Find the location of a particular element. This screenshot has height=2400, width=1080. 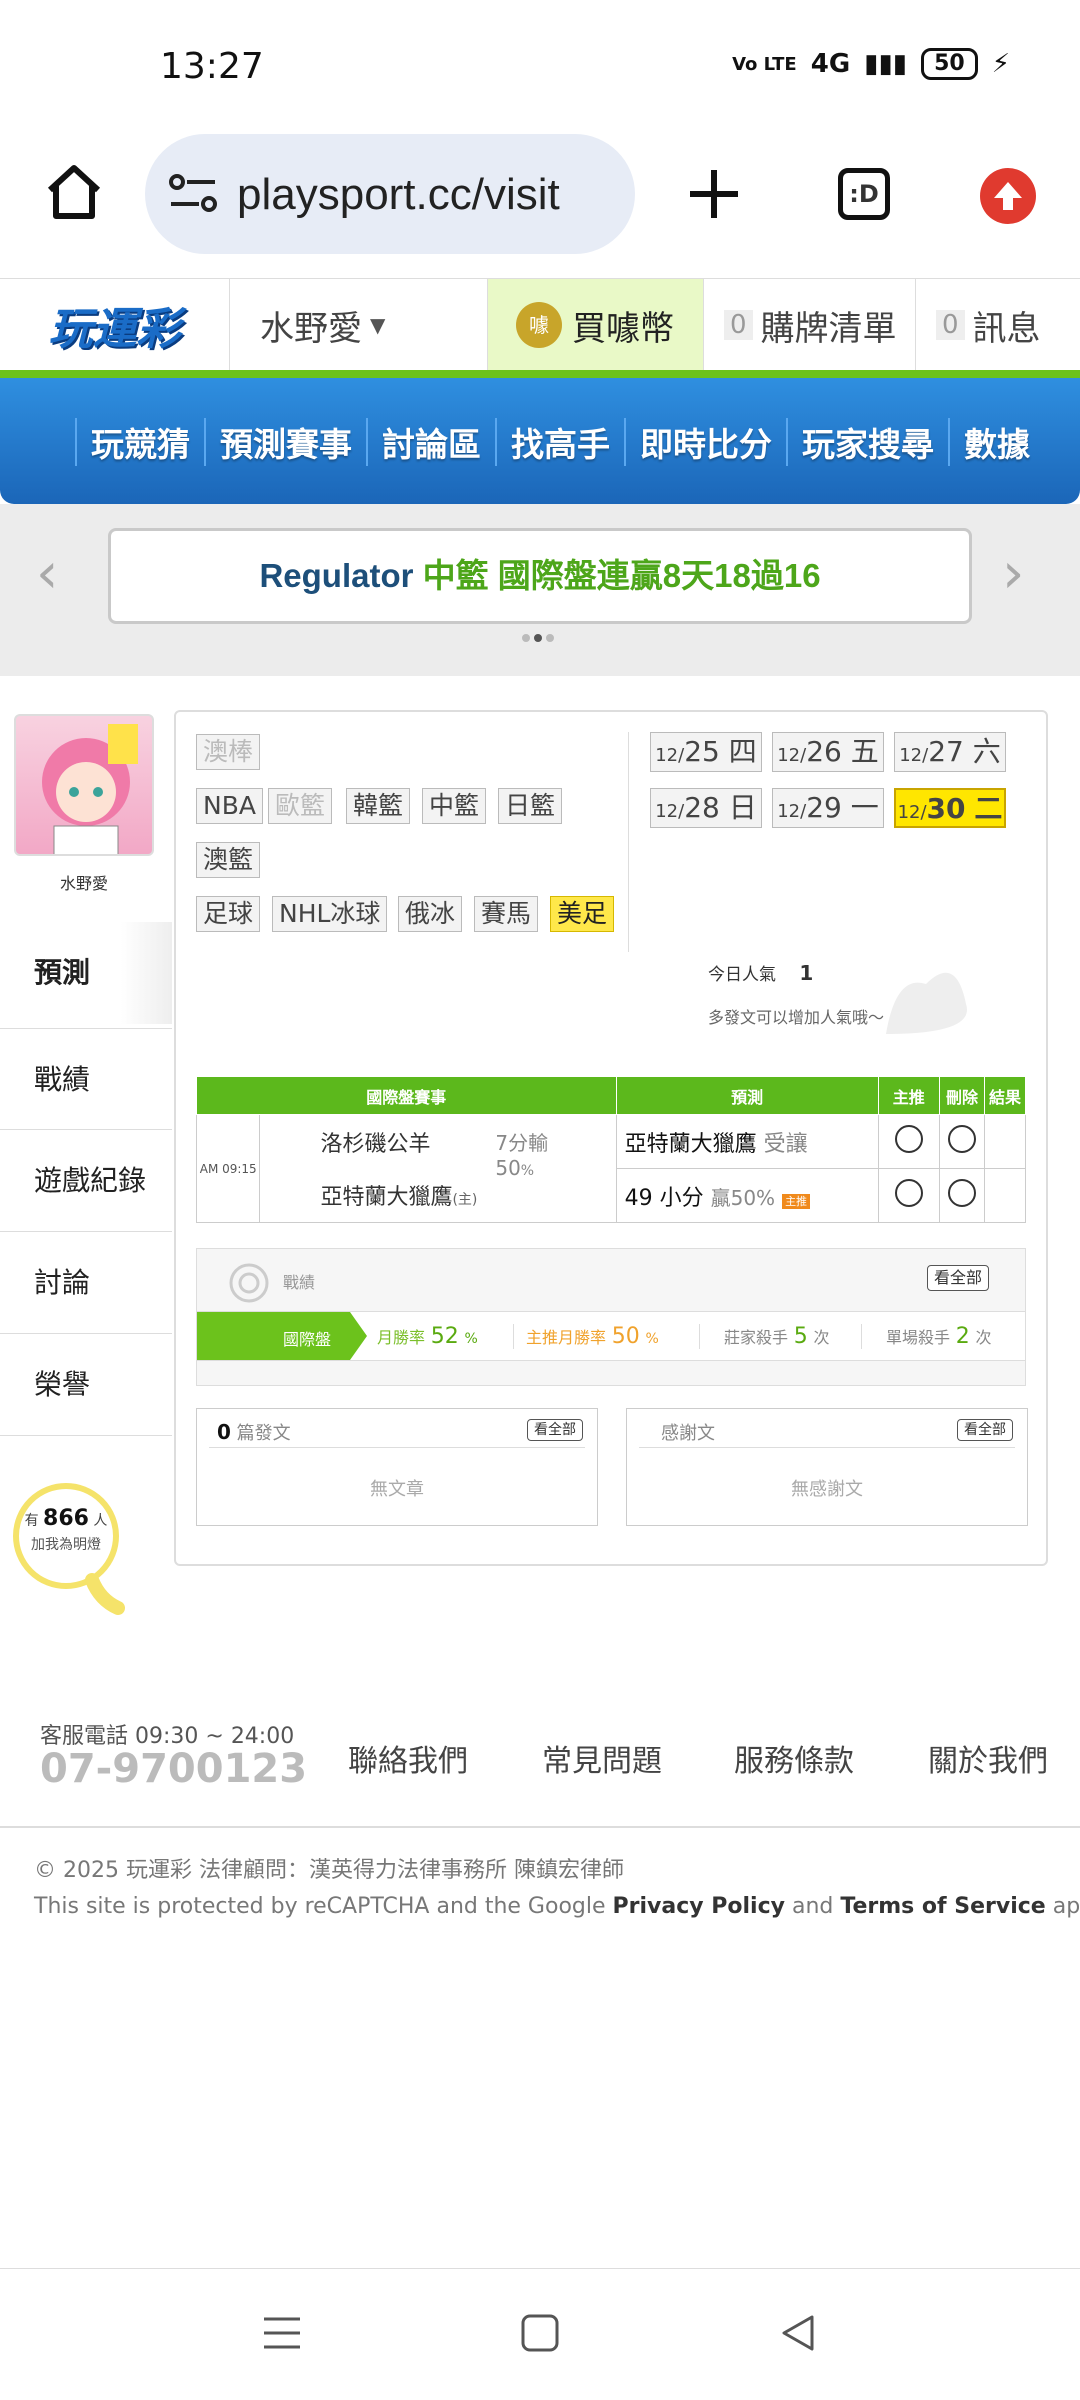

thanks-box: 感謝文 看全部 無感謝文 is located at coordinates (827, 1467).